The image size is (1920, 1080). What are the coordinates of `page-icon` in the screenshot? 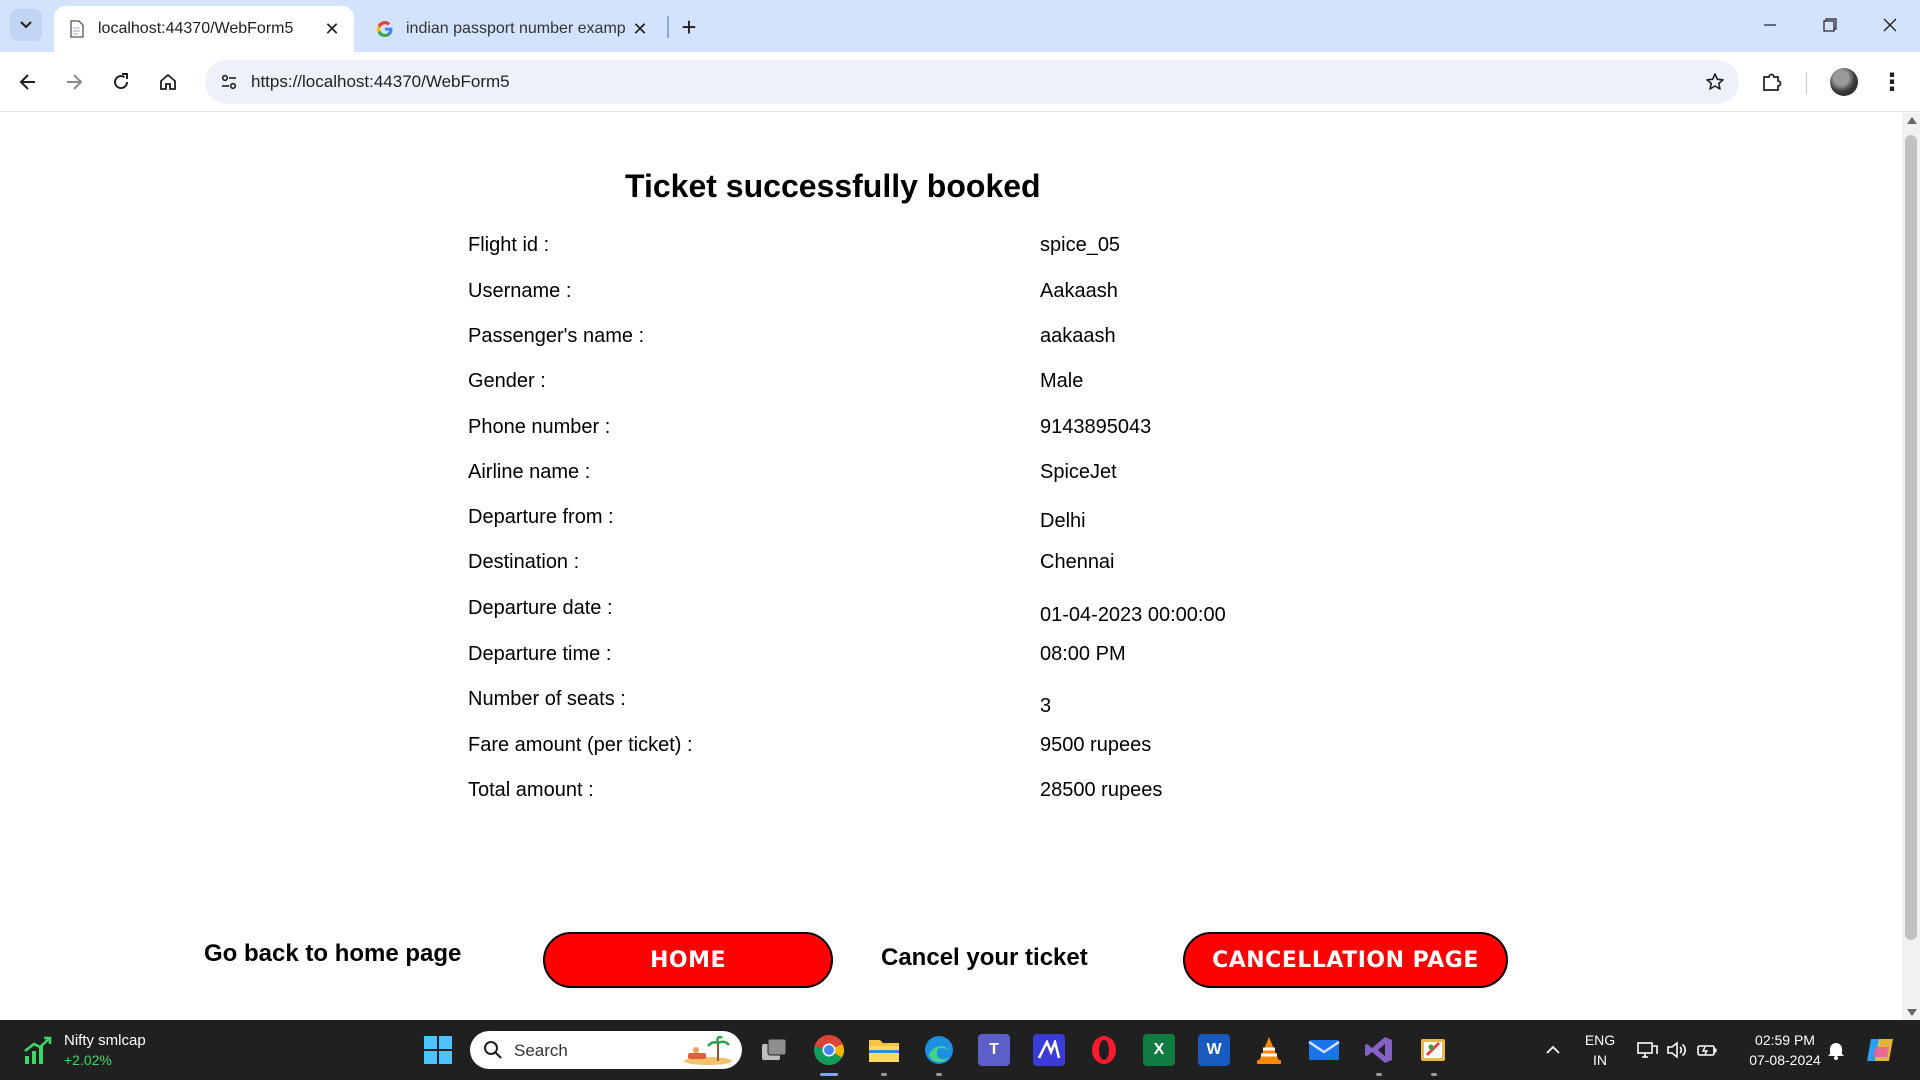 It's located at (77, 29).